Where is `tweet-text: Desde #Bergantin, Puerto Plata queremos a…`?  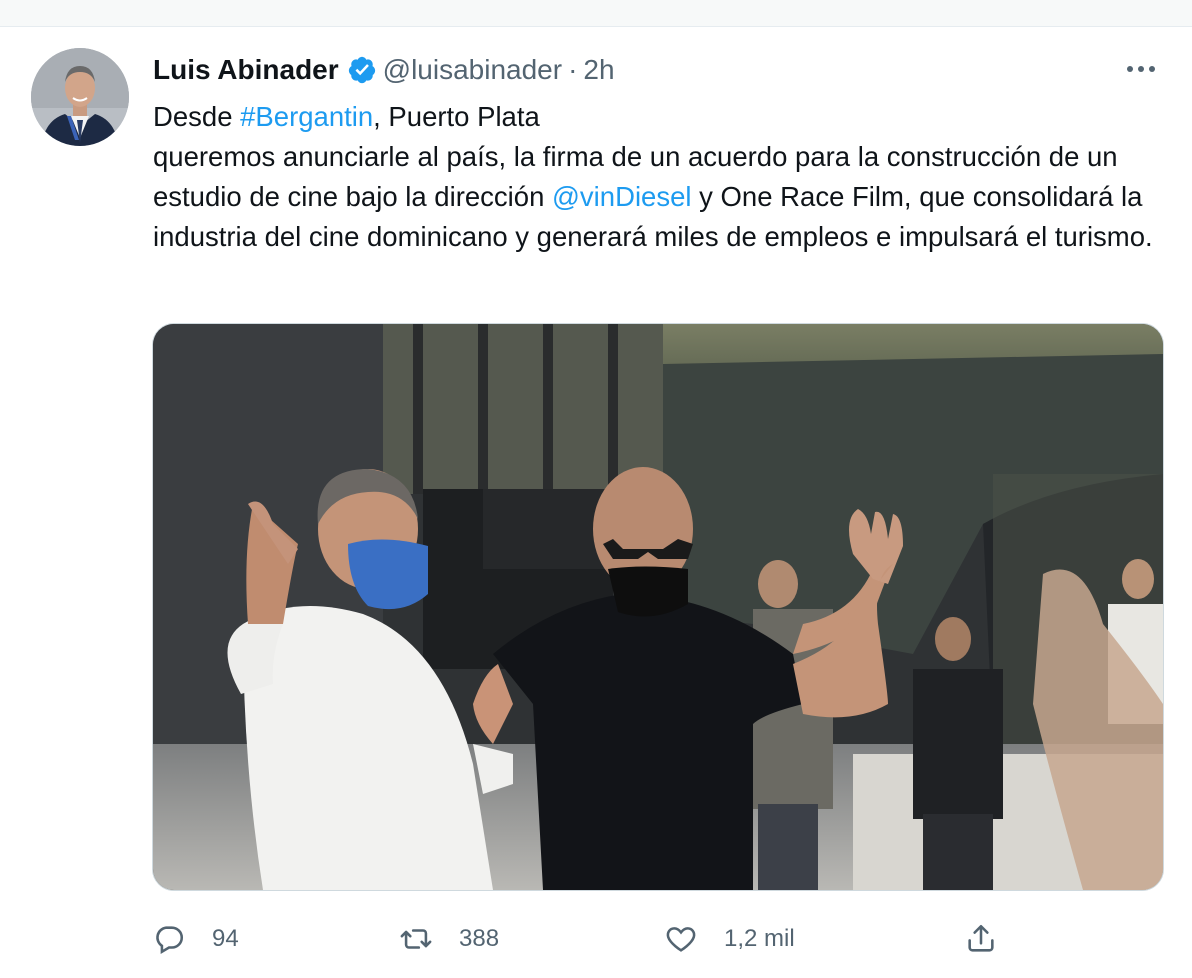 tweet-text: Desde #Bergantin, Puerto Plata queremos a… is located at coordinates (658, 177).